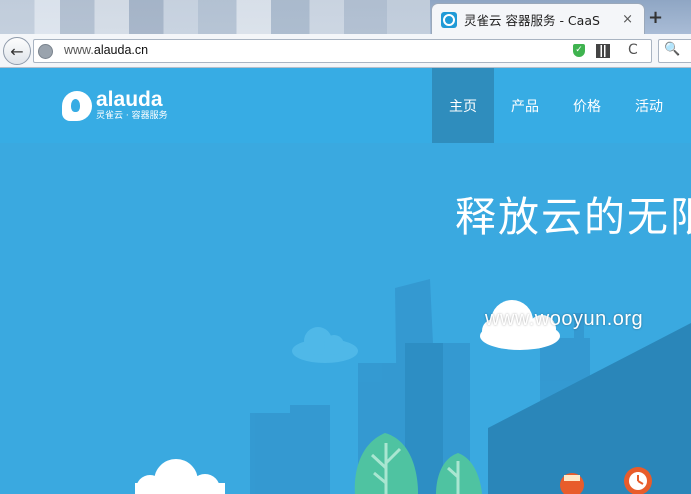  I want to click on tab-title: 灵雀云 容器服务 - CaaS, so click(532, 20).